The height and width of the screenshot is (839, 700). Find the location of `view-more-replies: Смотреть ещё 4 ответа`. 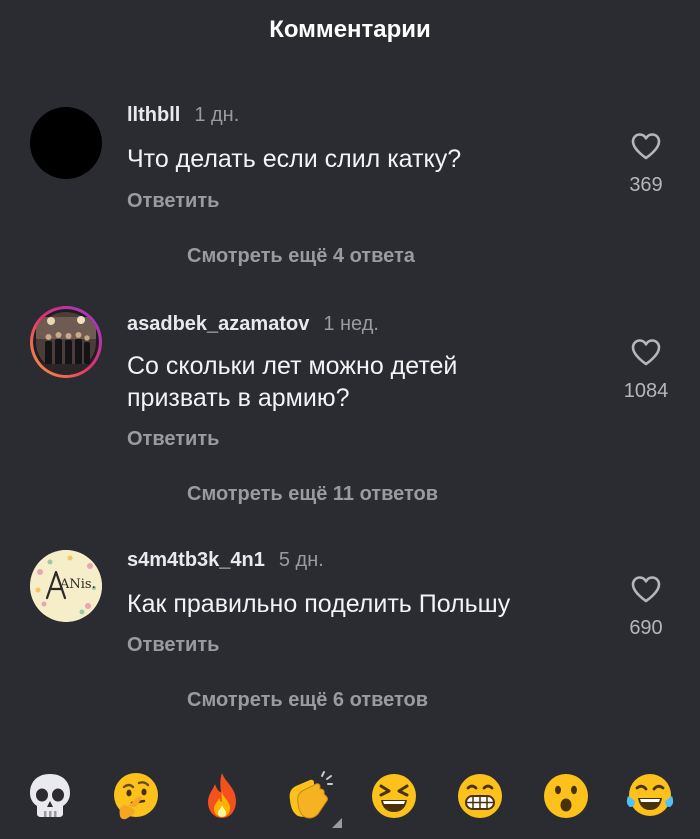

view-more-replies: Смотреть ещё 4 ответа is located at coordinates (350, 256).